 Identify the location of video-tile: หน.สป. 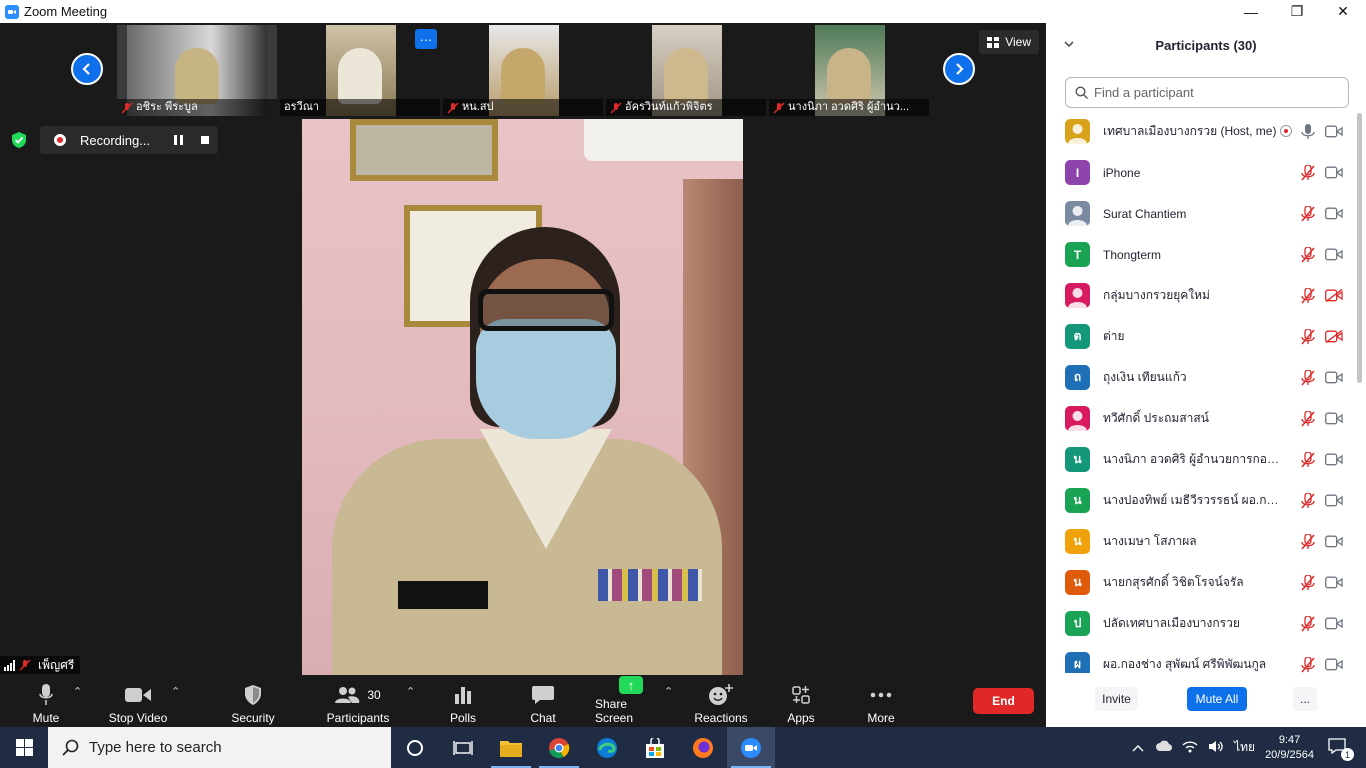
(523, 70).